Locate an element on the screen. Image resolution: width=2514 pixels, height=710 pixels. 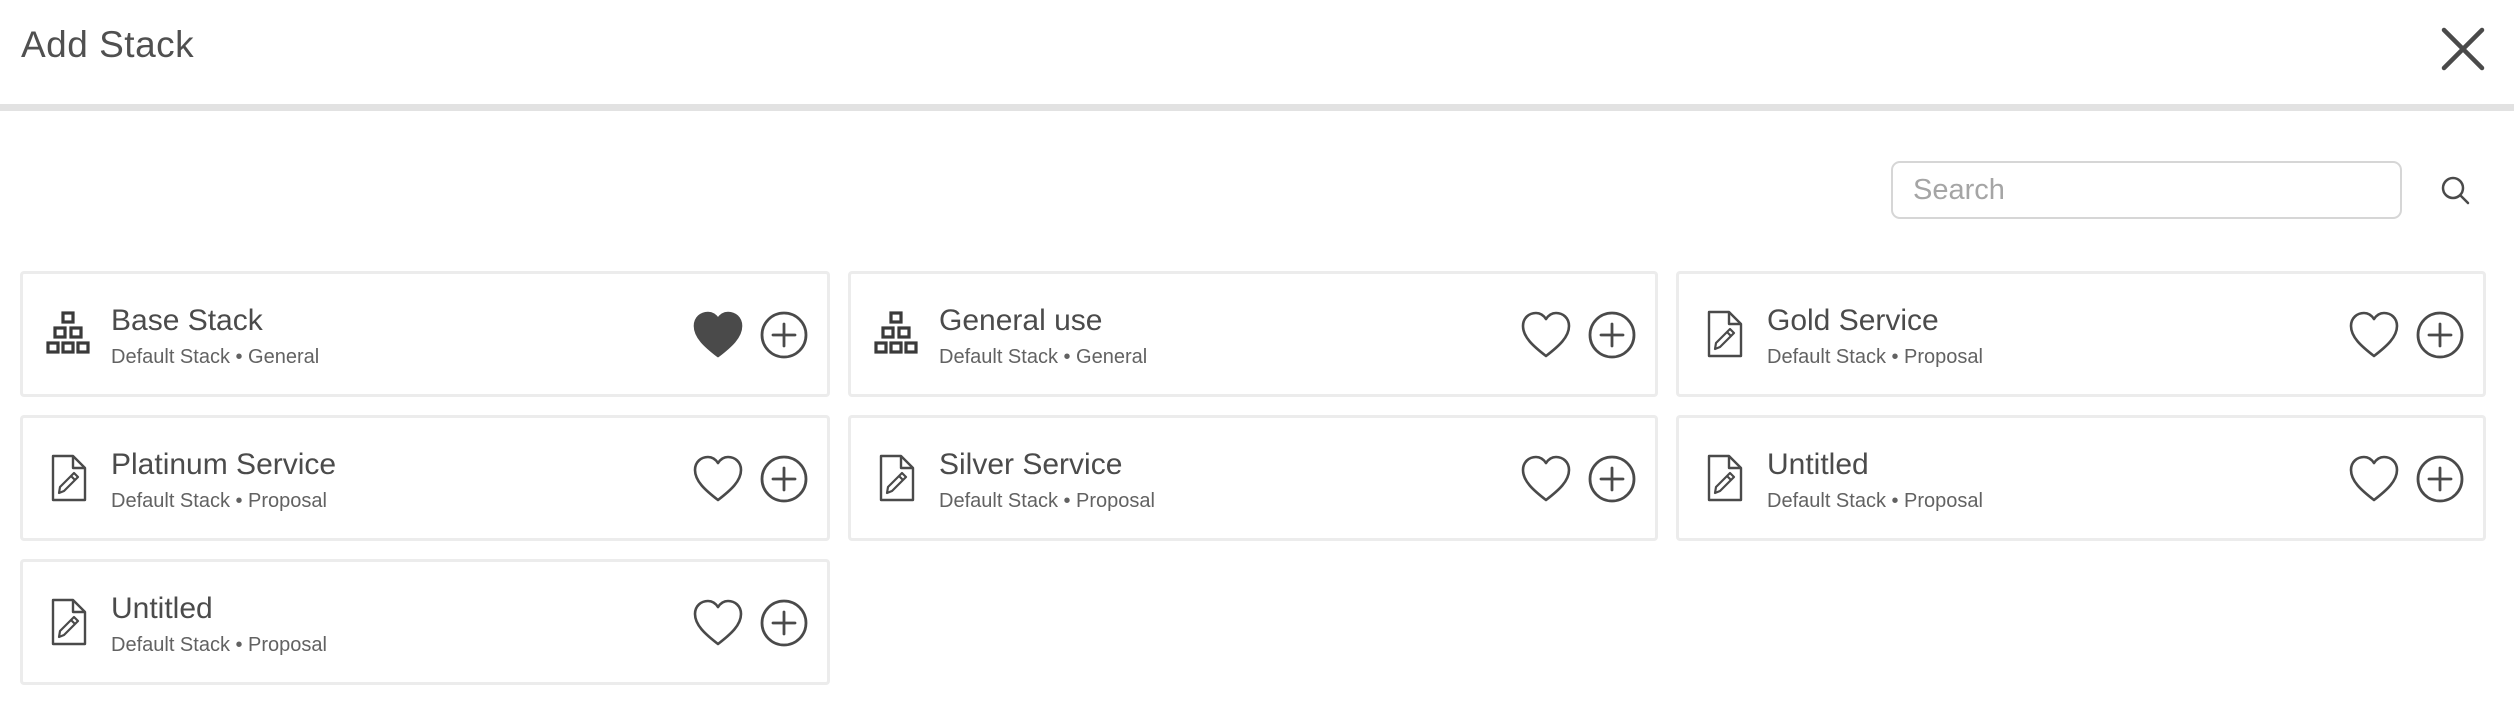
stack-card: Base Stack Default Stack • General is located at coordinates (425, 334).